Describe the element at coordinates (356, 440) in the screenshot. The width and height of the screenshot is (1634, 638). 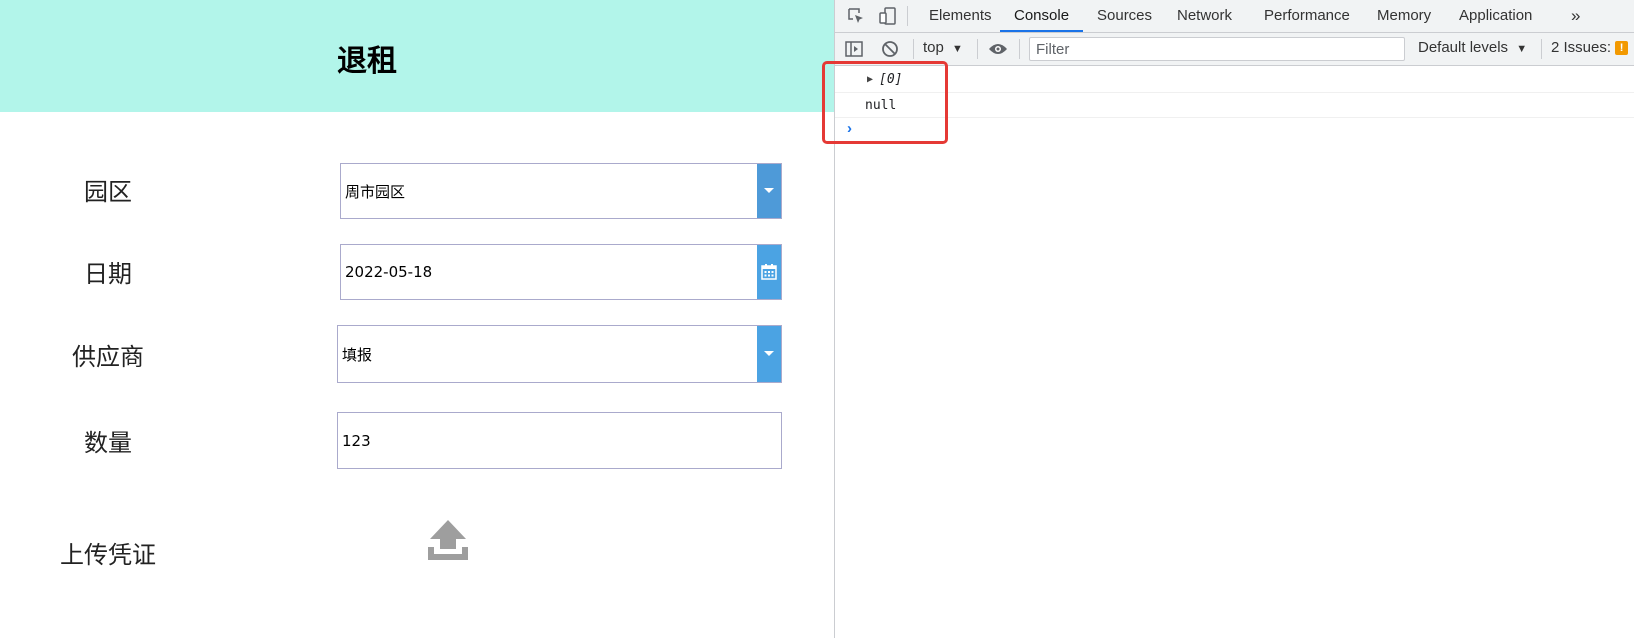
I see `quantity-input-value: 123` at that location.